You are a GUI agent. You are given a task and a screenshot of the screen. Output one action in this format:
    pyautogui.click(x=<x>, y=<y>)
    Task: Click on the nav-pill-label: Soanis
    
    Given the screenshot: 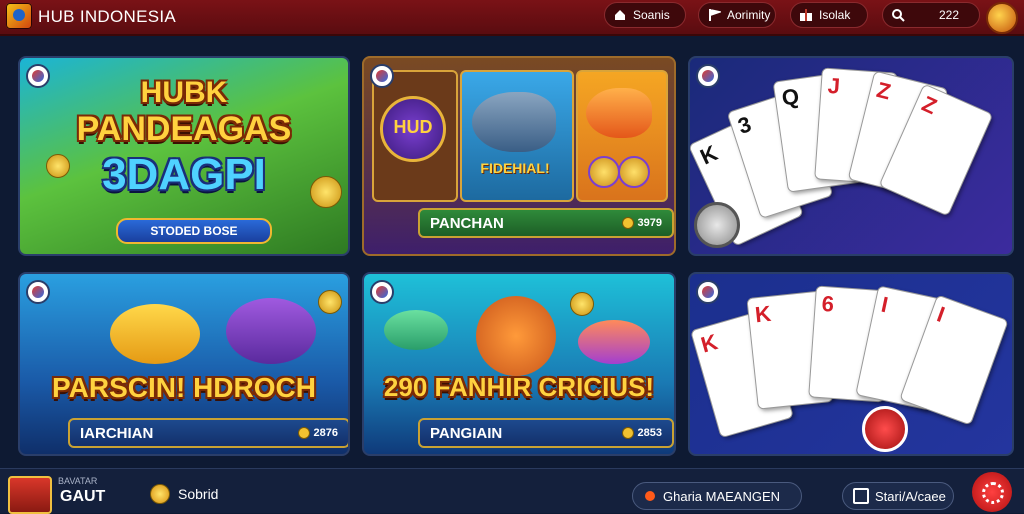 What is the action you would take?
    pyautogui.click(x=651, y=15)
    